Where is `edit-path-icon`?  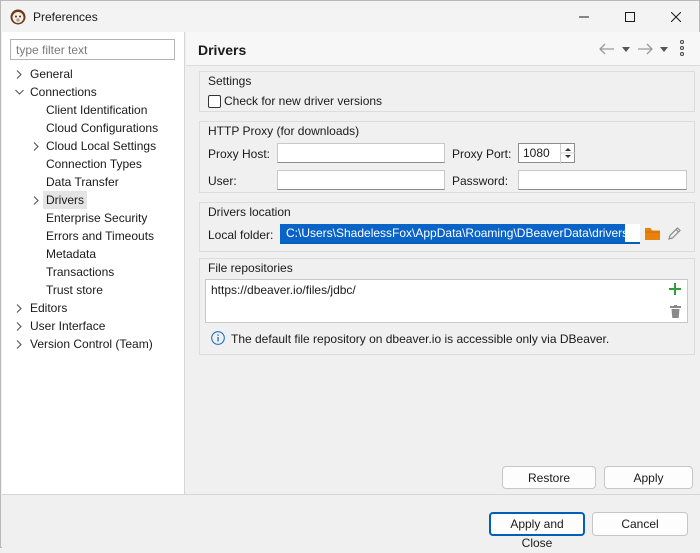 edit-path-icon is located at coordinates (674, 235).